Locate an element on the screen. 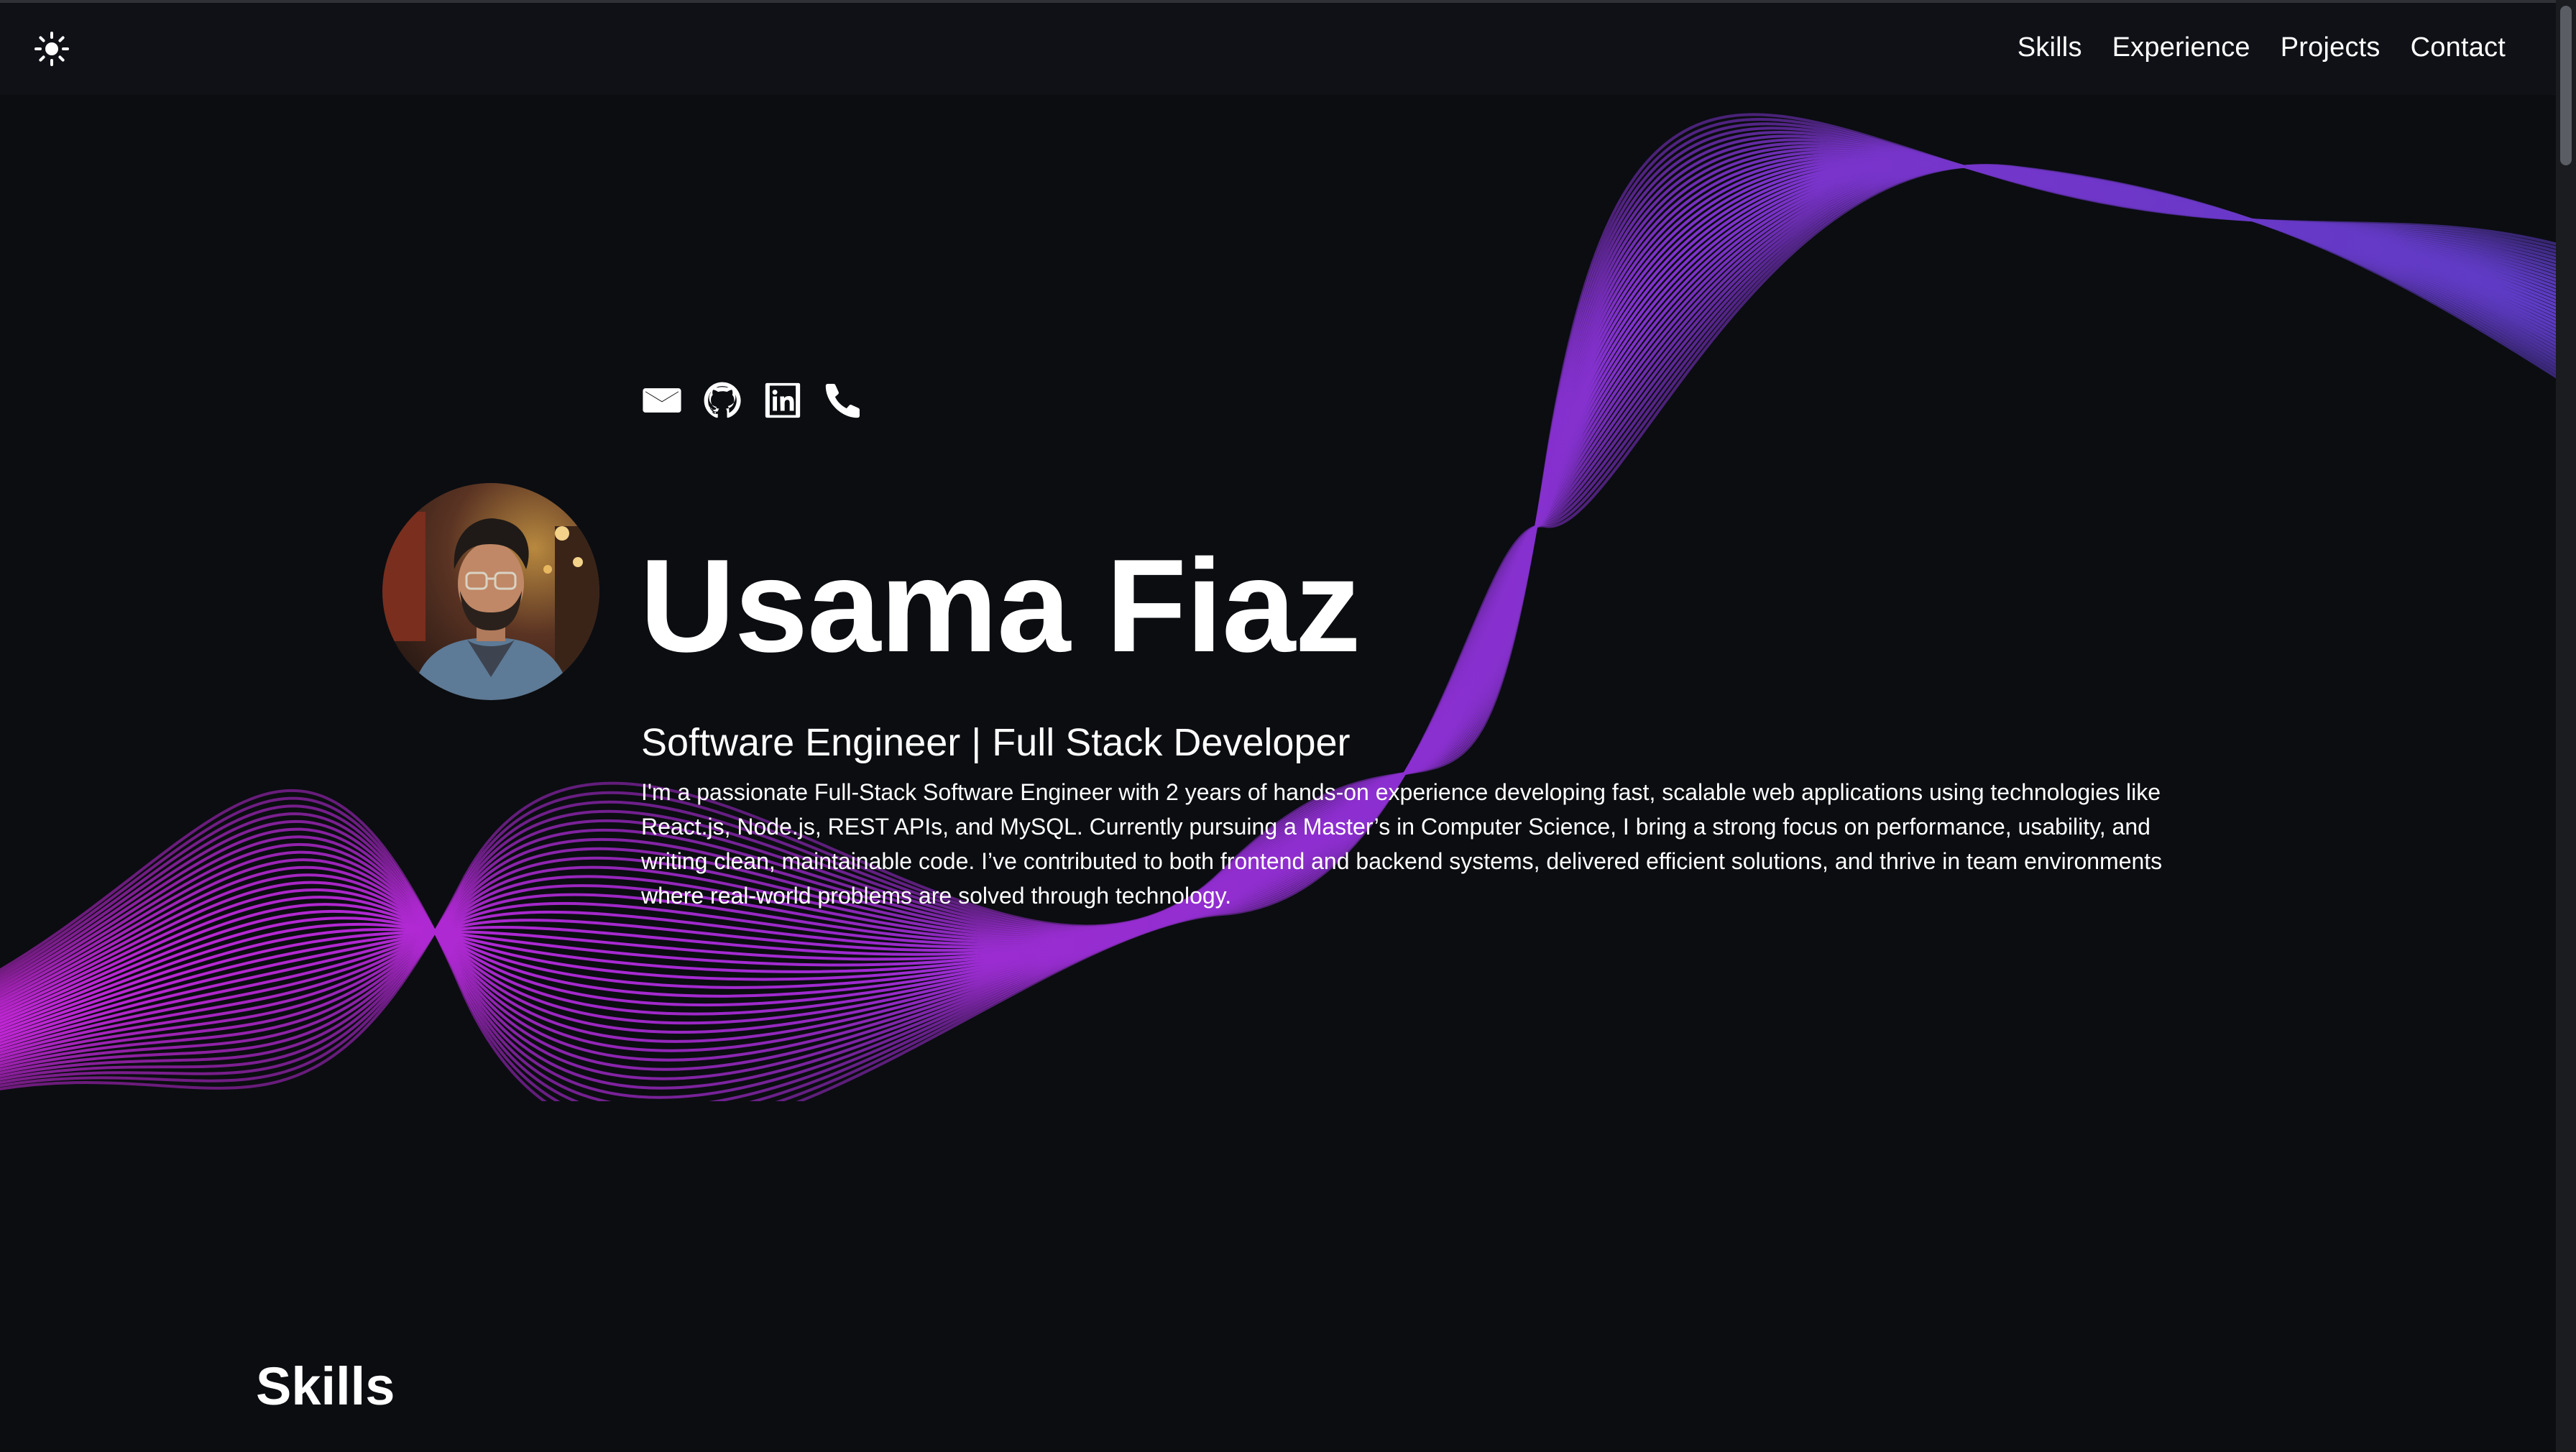 This screenshot has width=2576, height=1452. nav-link-experience: Experience is located at coordinates (2181, 47).